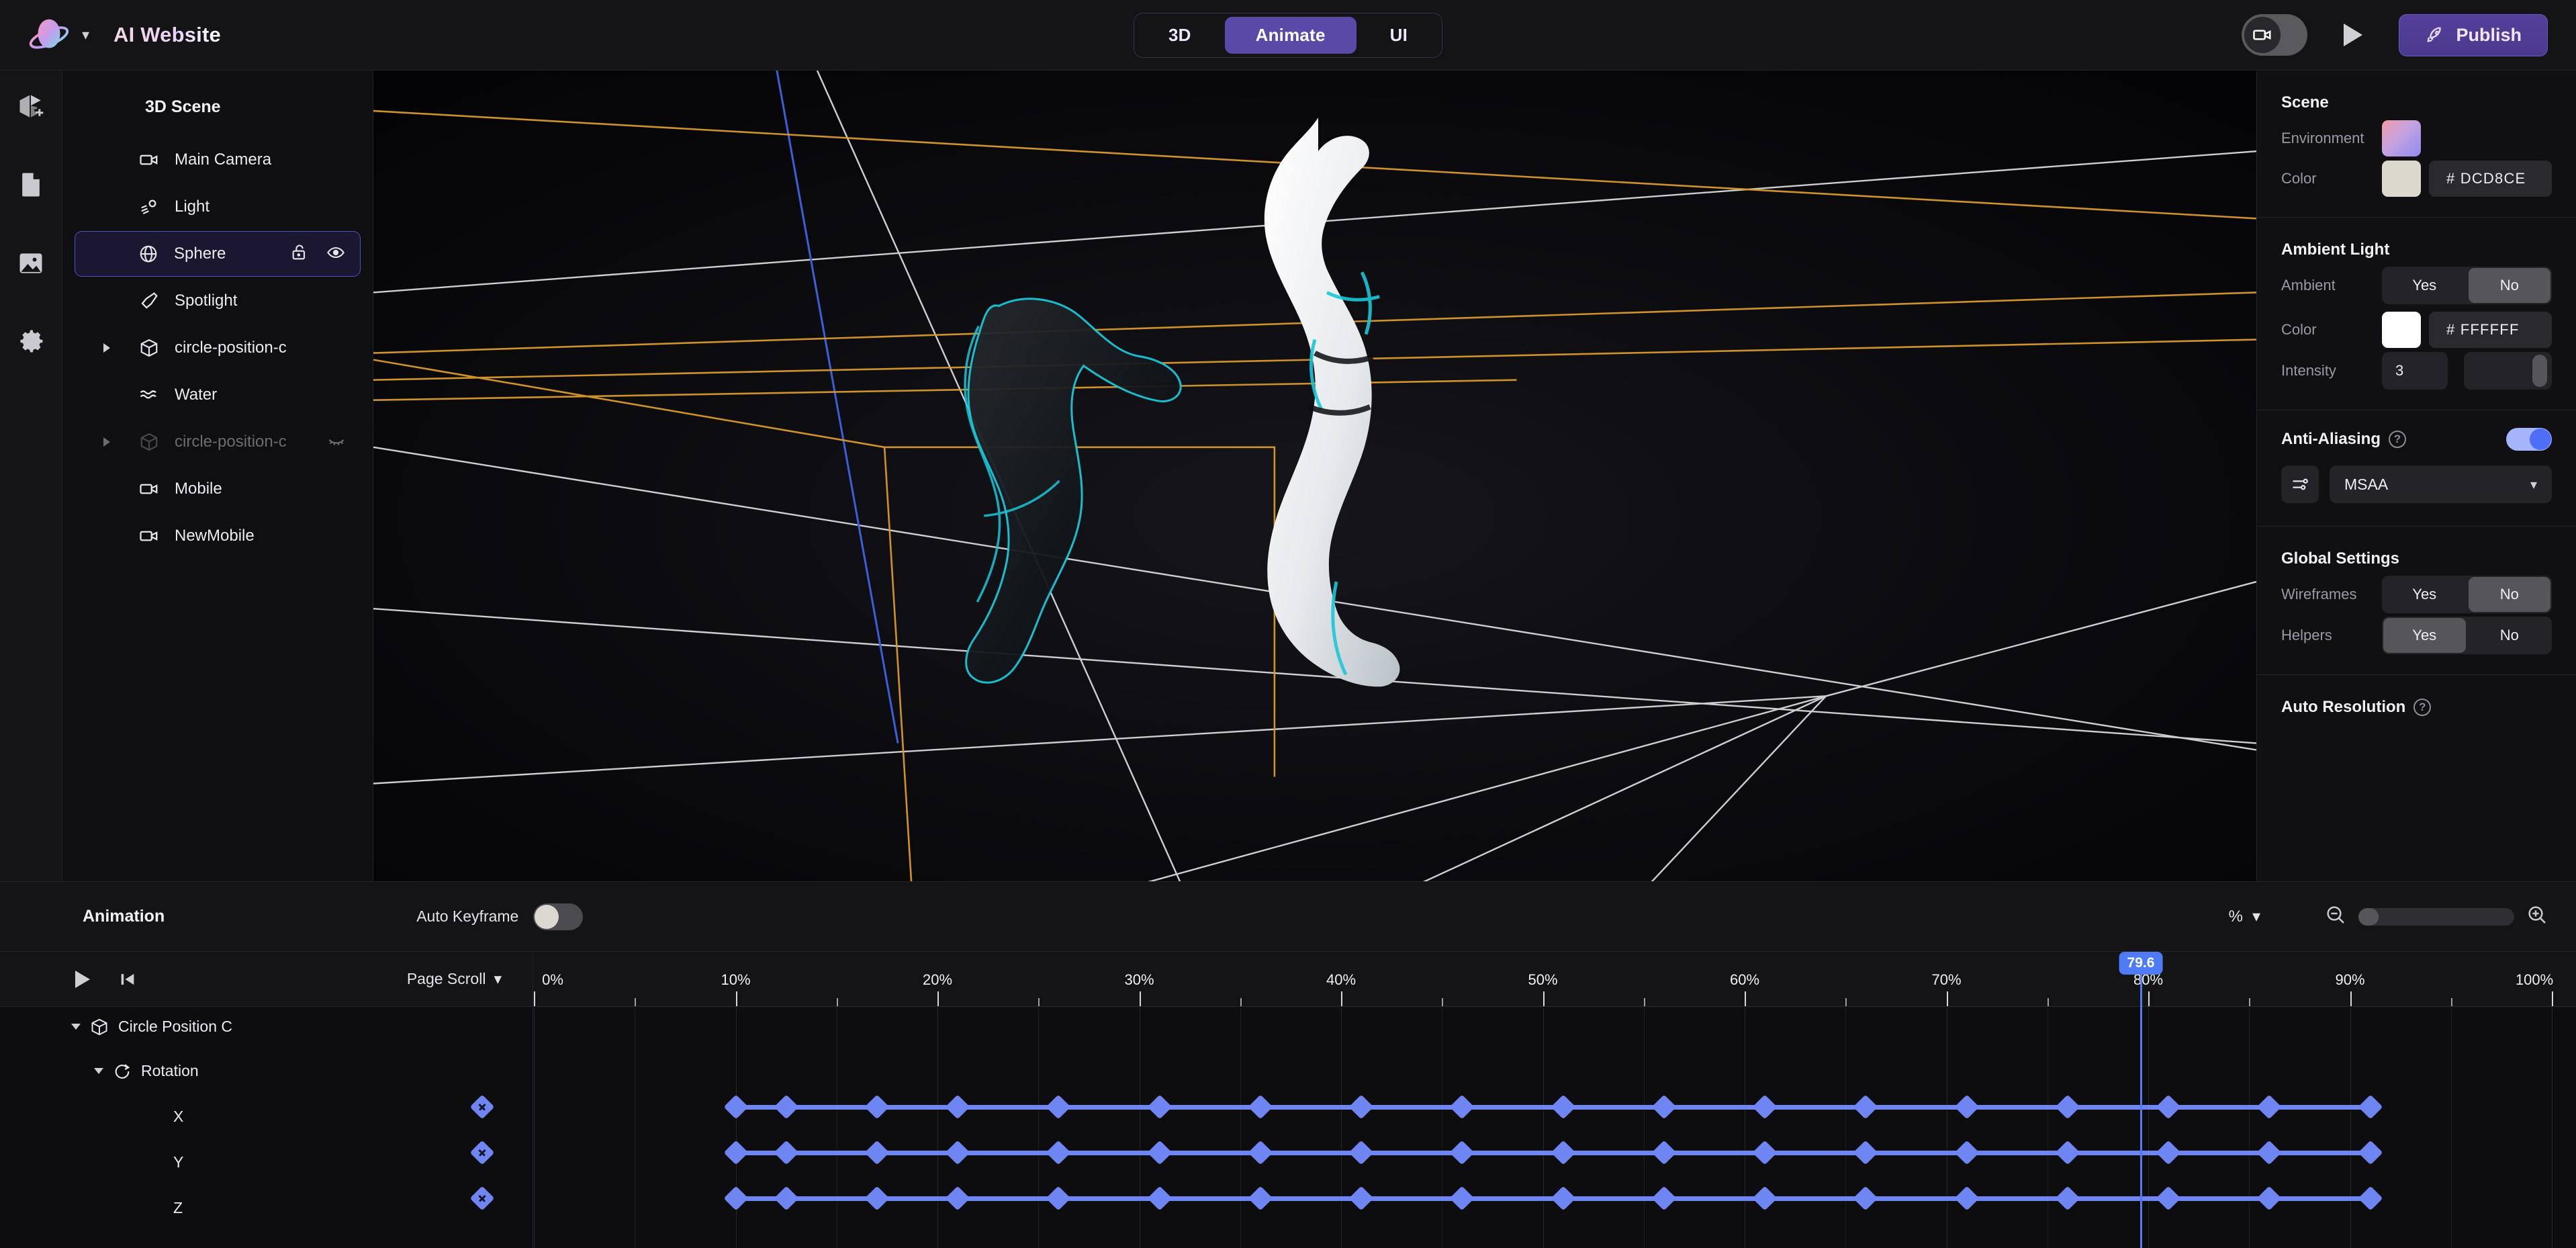 This screenshot has height=1248, width=2576. What do you see at coordinates (31, 263) in the screenshot?
I see `image-icon` at bounding box center [31, 263].